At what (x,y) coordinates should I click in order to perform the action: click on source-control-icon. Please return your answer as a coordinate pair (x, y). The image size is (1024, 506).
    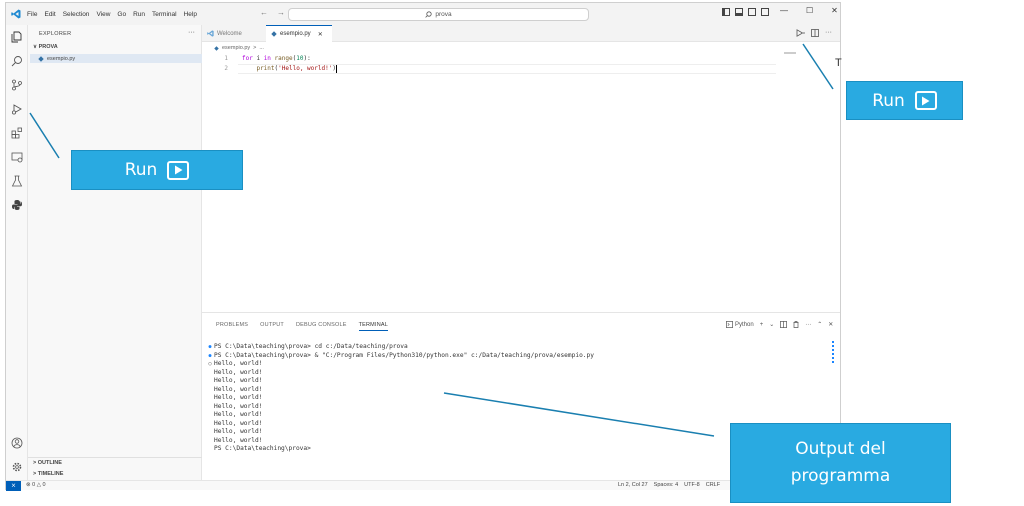
    Looking at the image, I should click on (17, 85).